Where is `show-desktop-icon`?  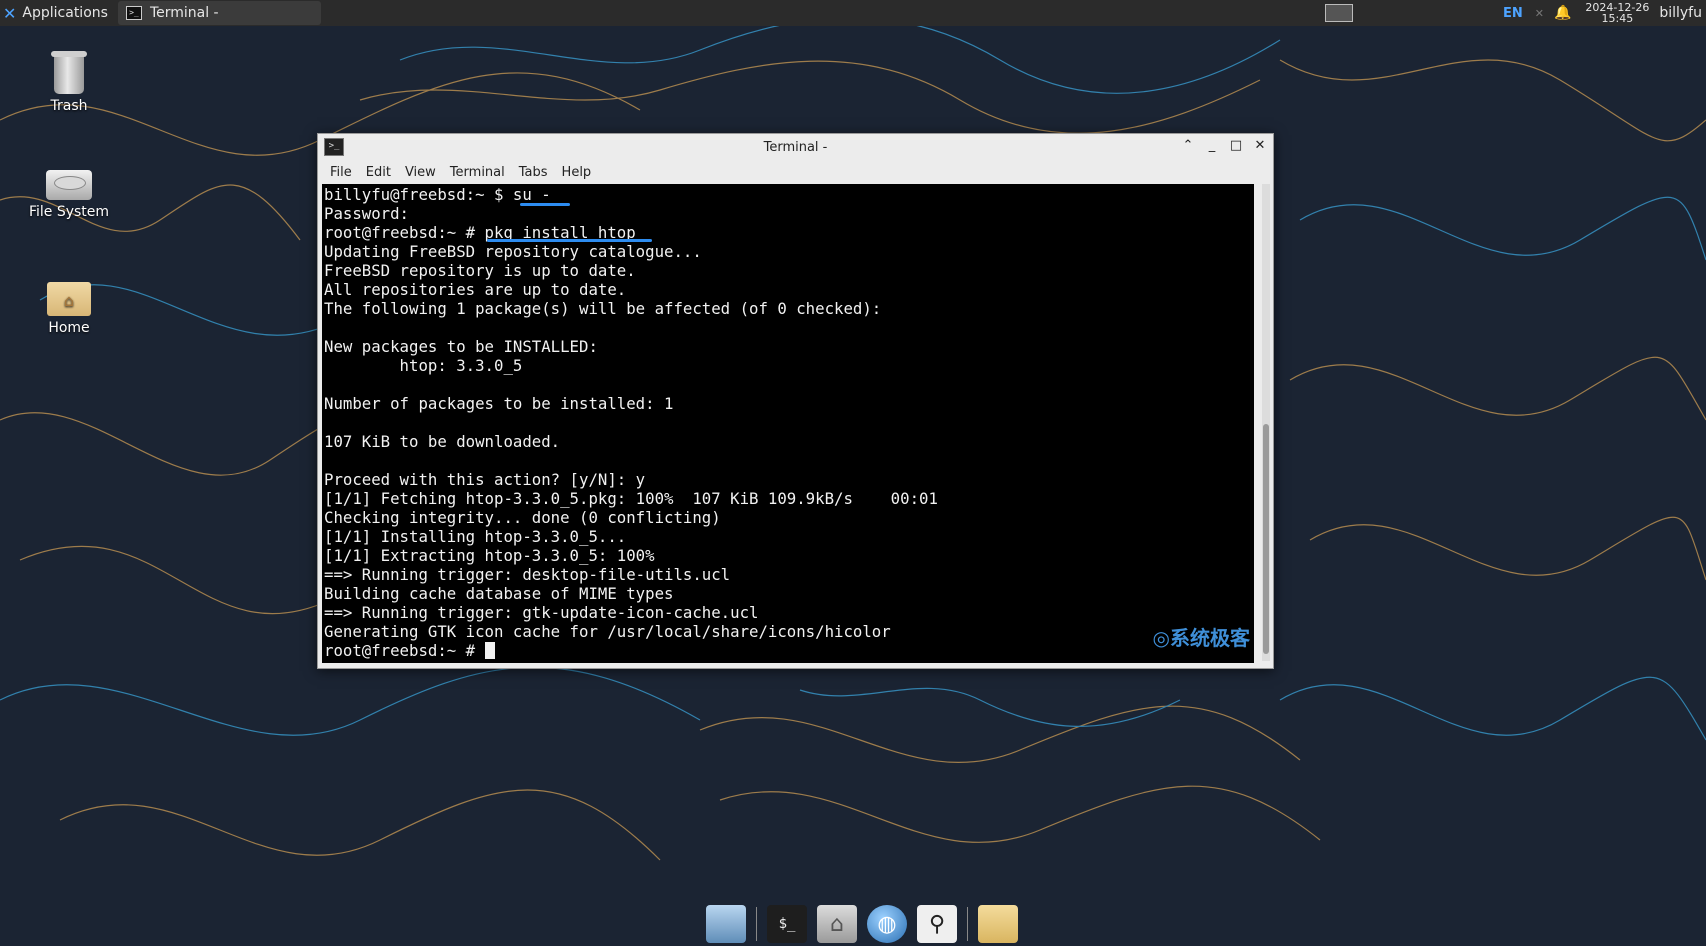
show-desktop-icon is located at coordinates (726, 924).